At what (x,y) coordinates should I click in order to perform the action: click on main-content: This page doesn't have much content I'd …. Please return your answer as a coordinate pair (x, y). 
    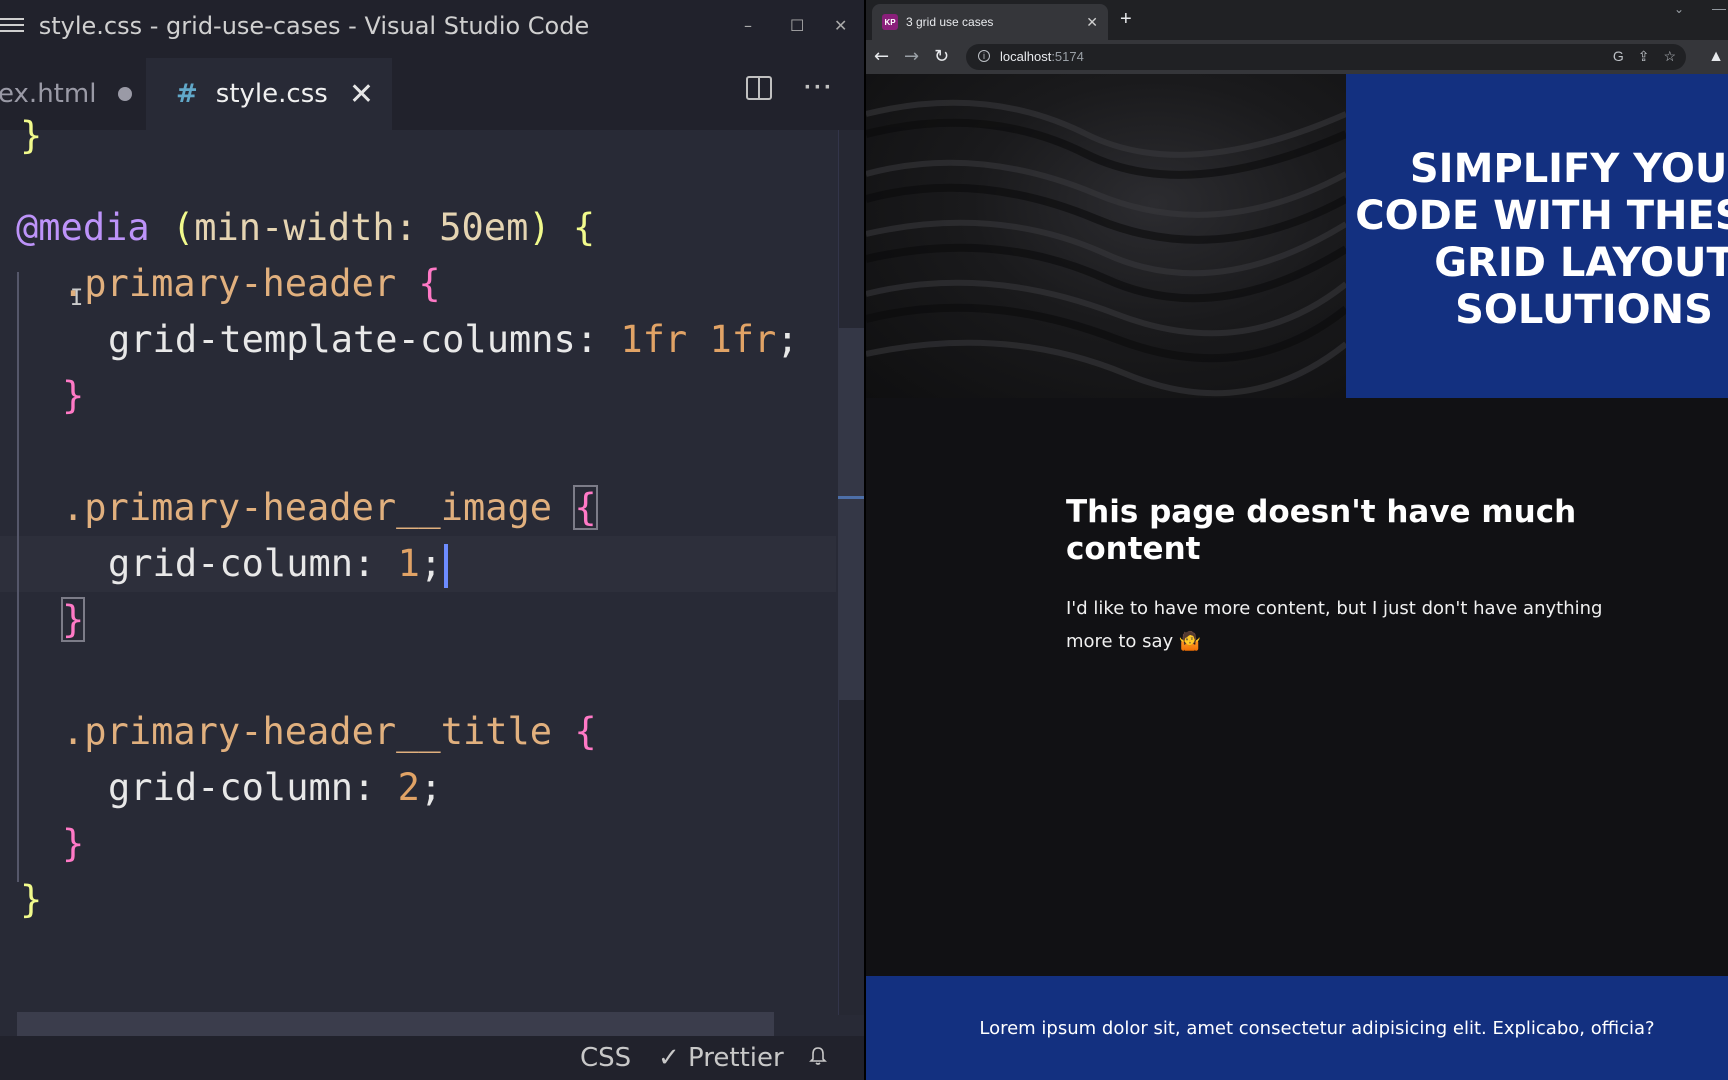
    Looking at the image, I should click on (1336, 576).